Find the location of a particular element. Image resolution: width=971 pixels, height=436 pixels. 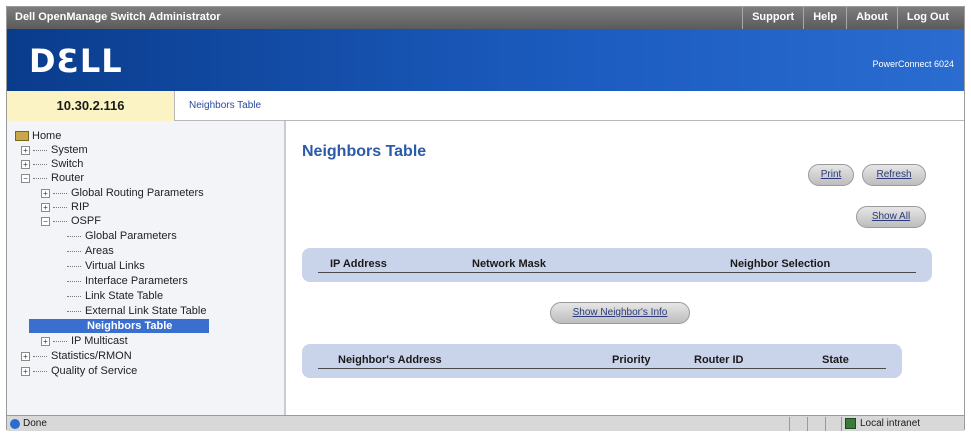

show-neighbor-info-button: Show Neighbor's Info is located at coordinates (620, 313).